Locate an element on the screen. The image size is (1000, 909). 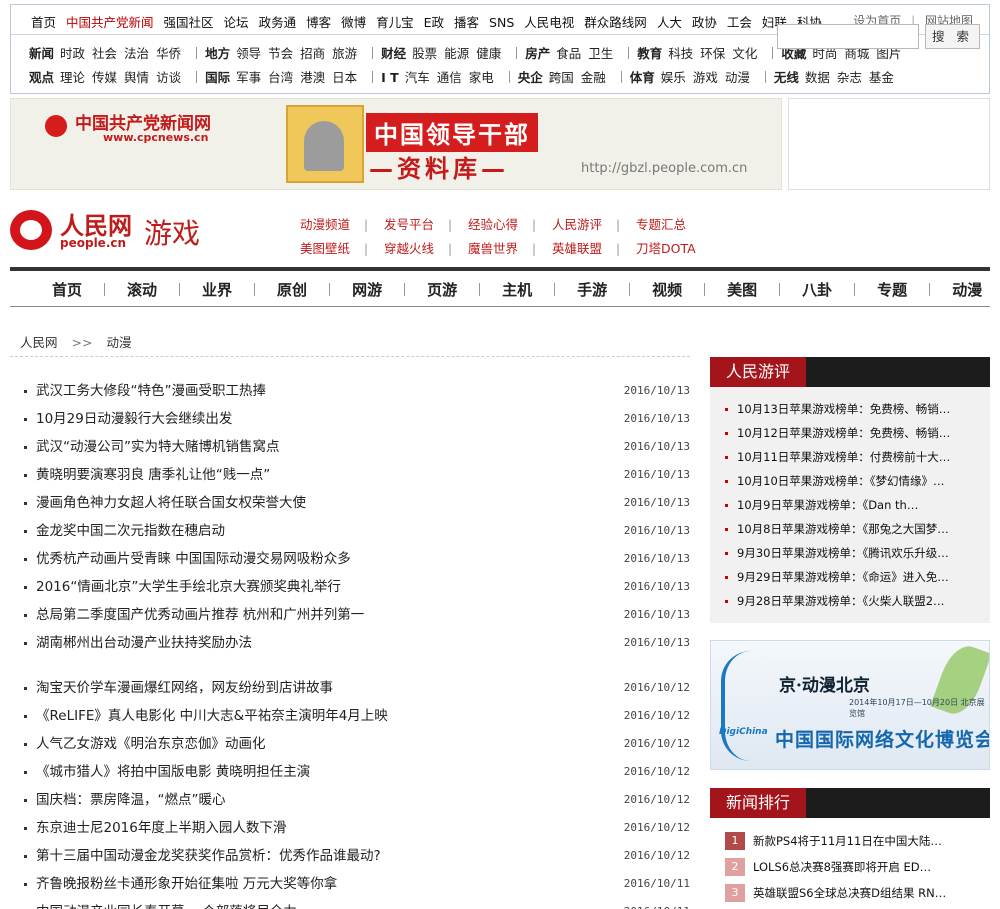
category-head-link: 央企 is located at coordinates (530, 77).